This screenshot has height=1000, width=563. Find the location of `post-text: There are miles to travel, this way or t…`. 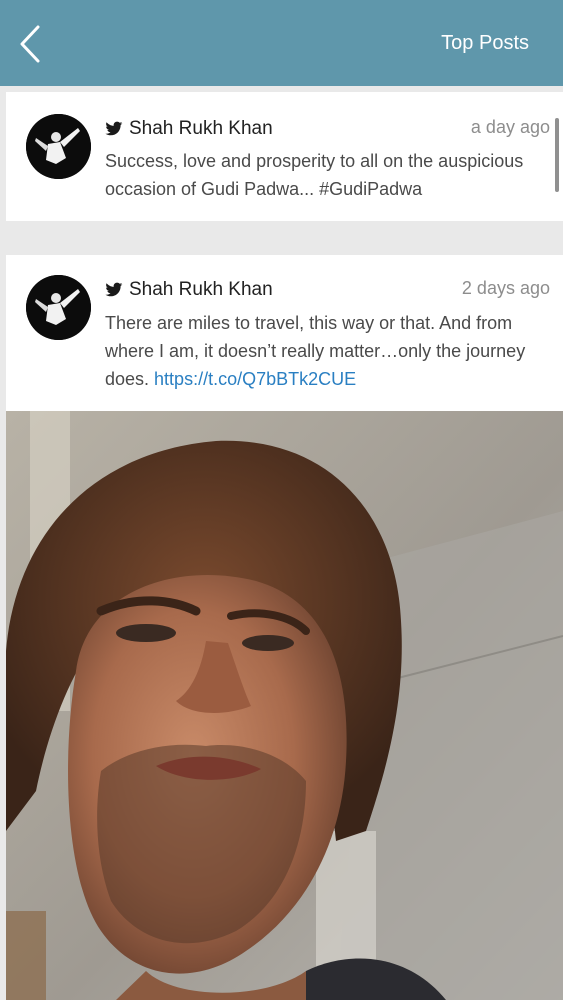

post-text: There are miles to travel, this way or t… is located at coordinates (330, 351).